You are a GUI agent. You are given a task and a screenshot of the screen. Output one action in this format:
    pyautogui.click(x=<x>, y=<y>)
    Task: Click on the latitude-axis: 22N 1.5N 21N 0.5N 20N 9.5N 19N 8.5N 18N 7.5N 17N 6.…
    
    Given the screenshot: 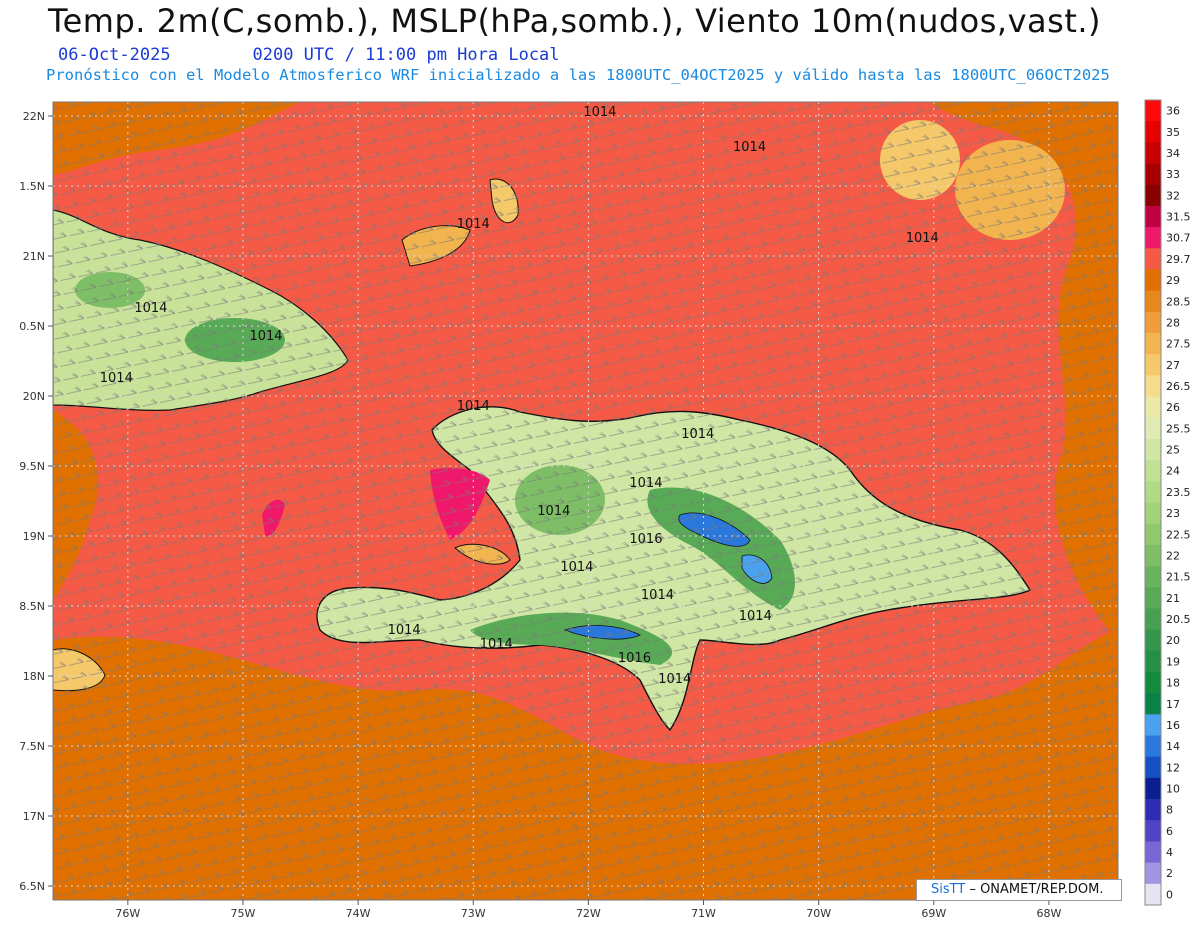 What is the action you would take?
    pyautogui.click(x=36, y=501)
    